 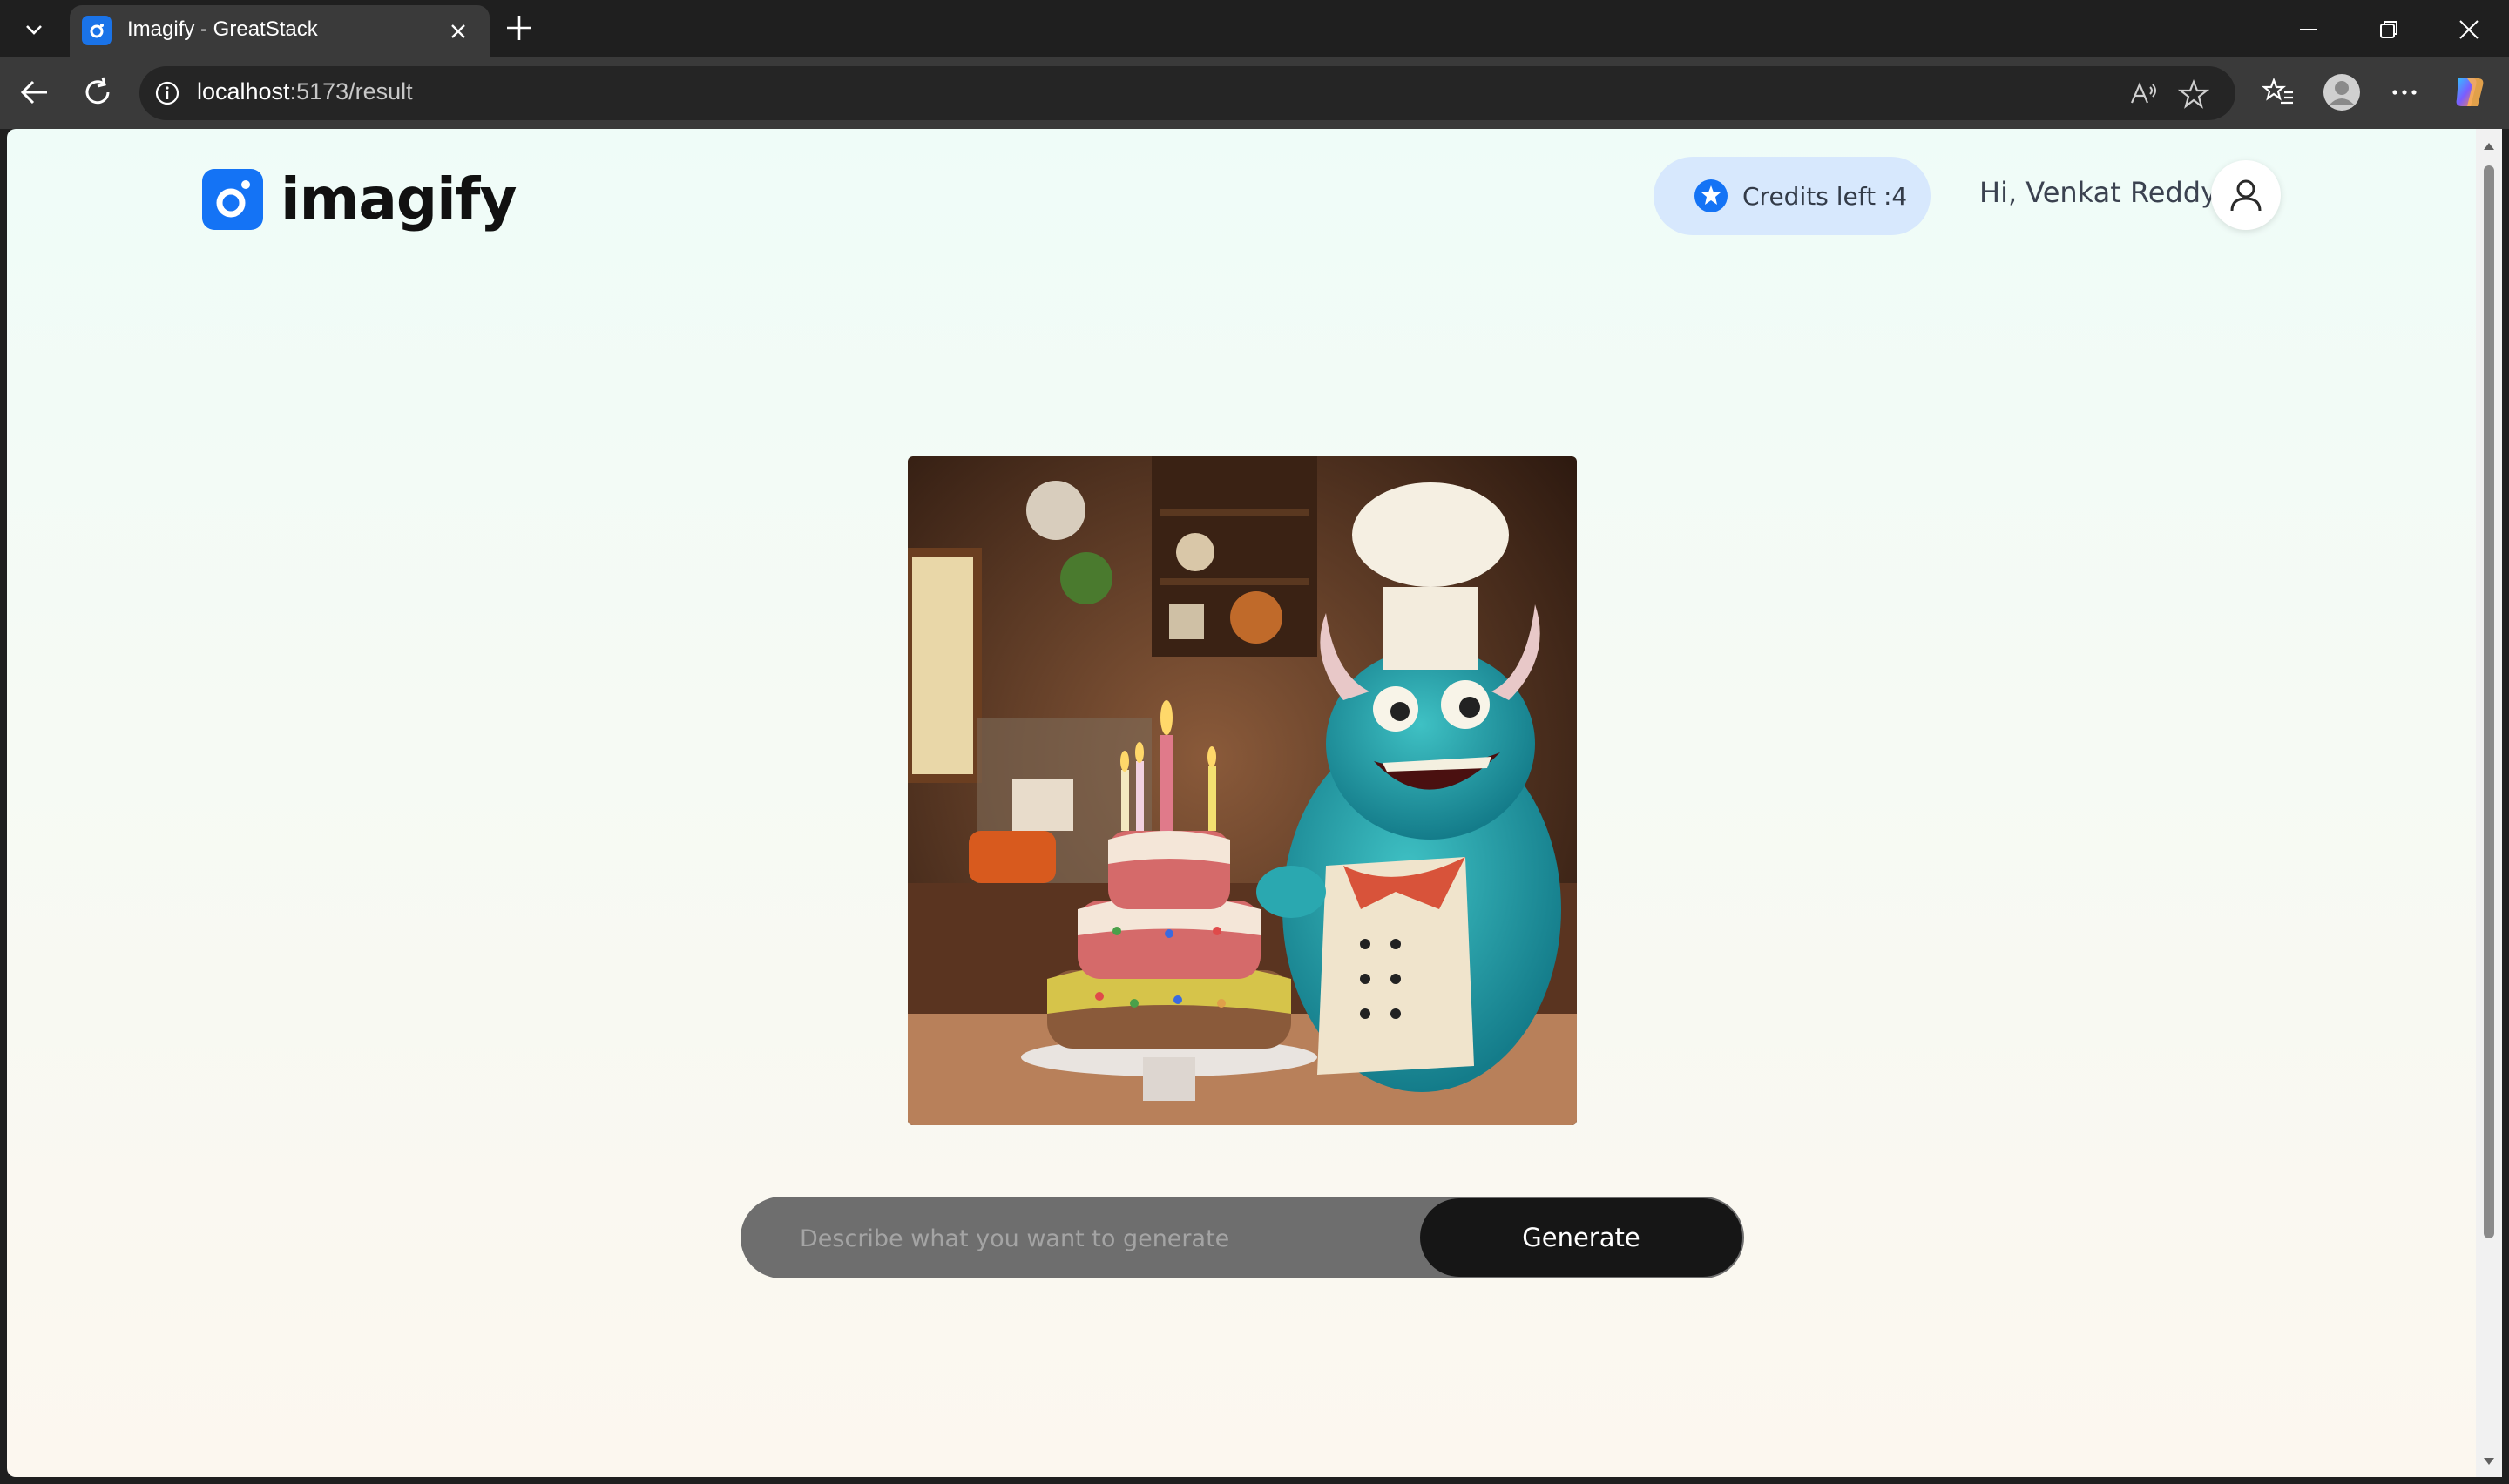 What do you see at coordinates (97, 31) in the screenshot?
I see `imagify-favicon-icon` at bounding box center [97, 31].